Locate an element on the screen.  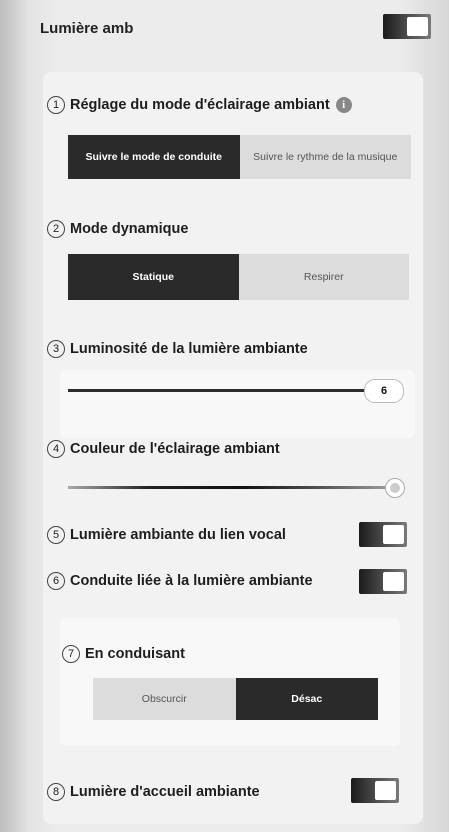
section-welcome-light-title: 8 Lumière d'accueil ambiante is located at coordinates (153, 792).